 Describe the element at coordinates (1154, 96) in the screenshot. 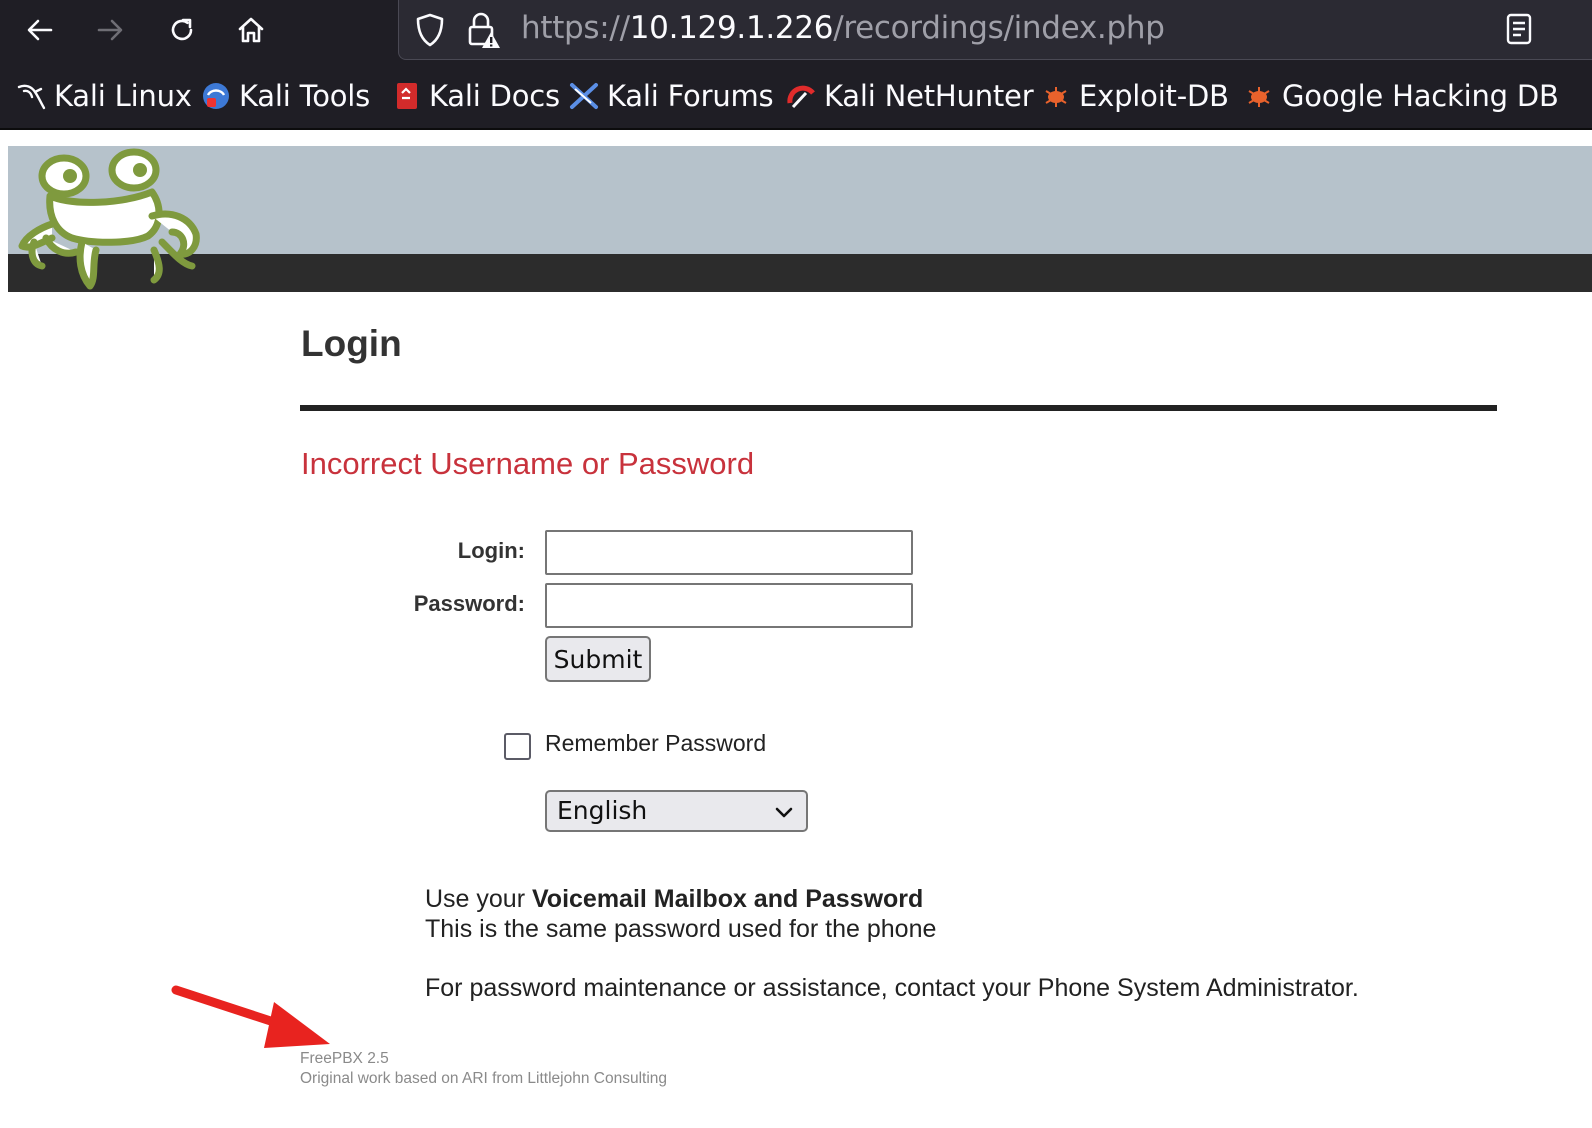

I see `bookmark-label: Exploit-DB` at that location.